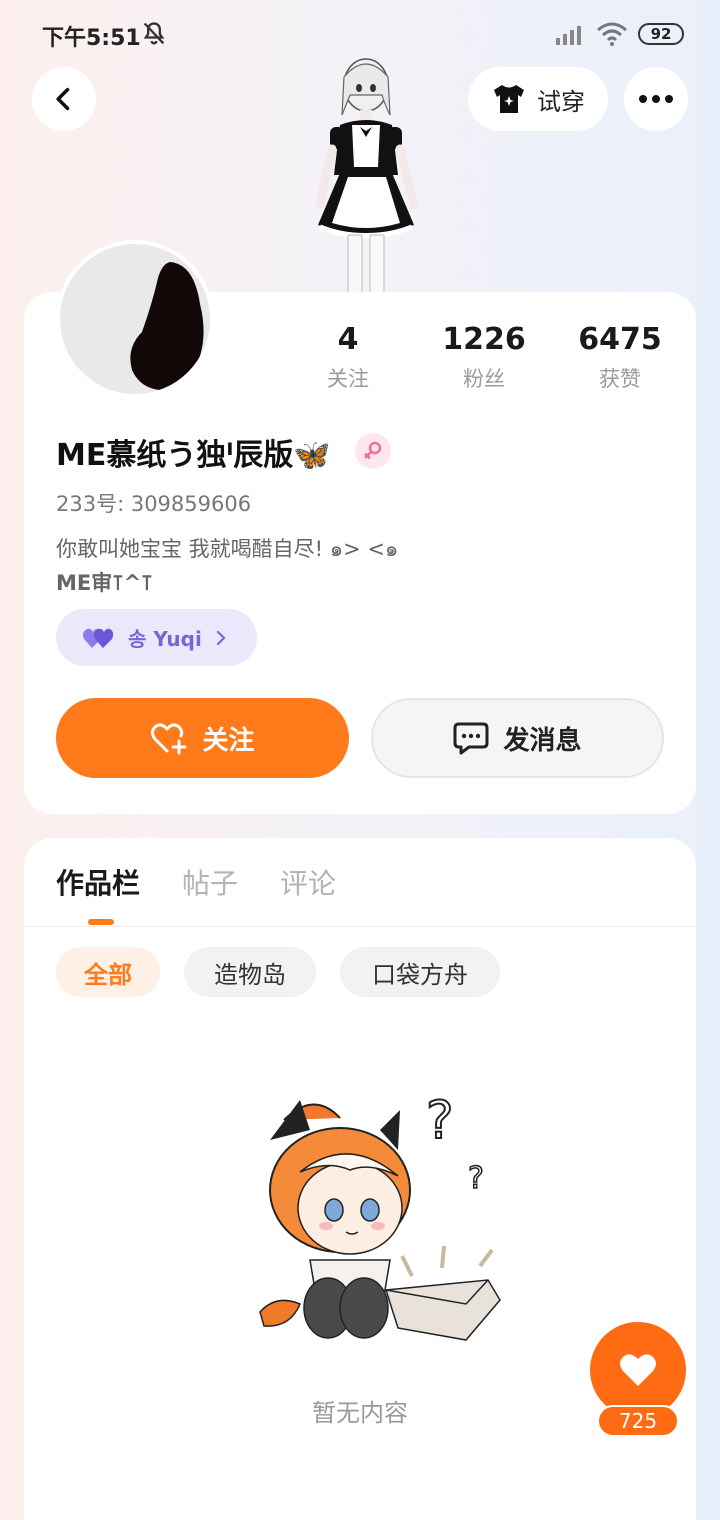  I want to click on try-on-label: 试穿, so click(561, 101).